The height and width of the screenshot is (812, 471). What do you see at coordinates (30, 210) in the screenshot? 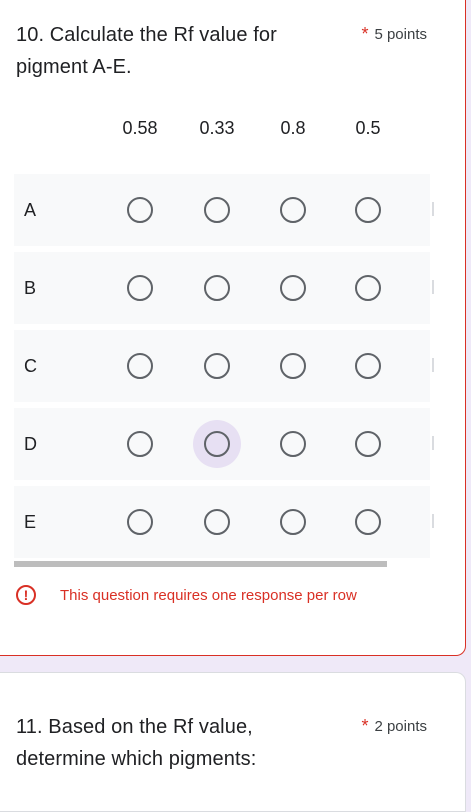
I see `row-label: A` at bounding box center [30, 210].